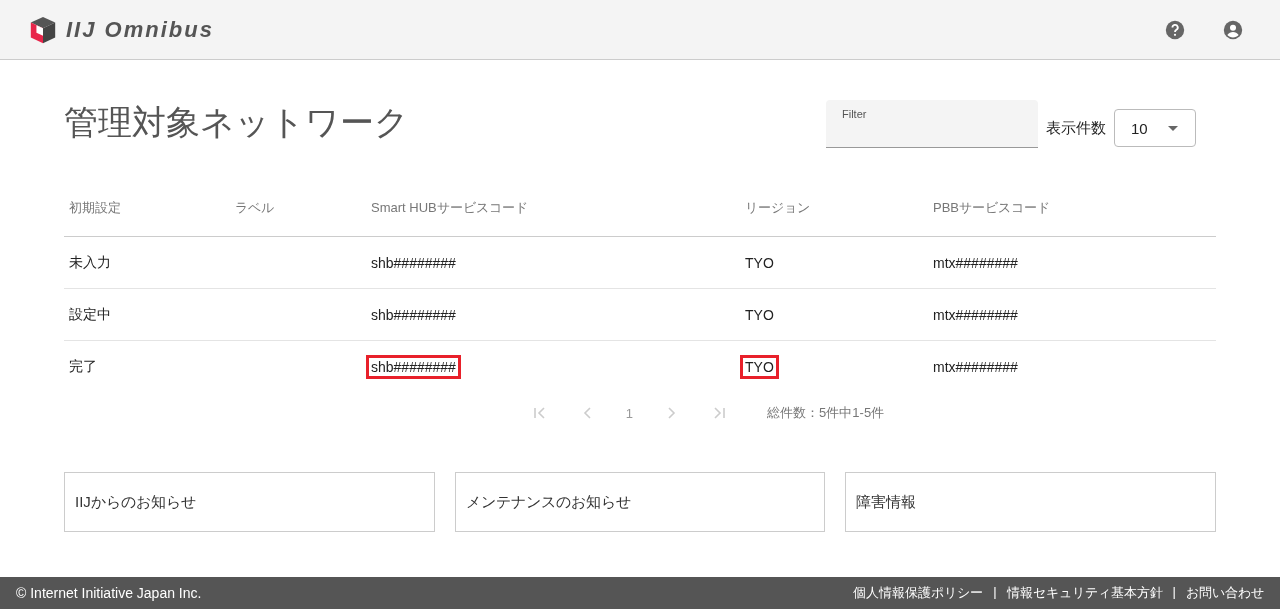 This screenshot has width=1280, height=609. Describe the element at coordinates (918, 593) in the screenshot. I see `footer-link: 個人情報保護ポリシー` at that location.